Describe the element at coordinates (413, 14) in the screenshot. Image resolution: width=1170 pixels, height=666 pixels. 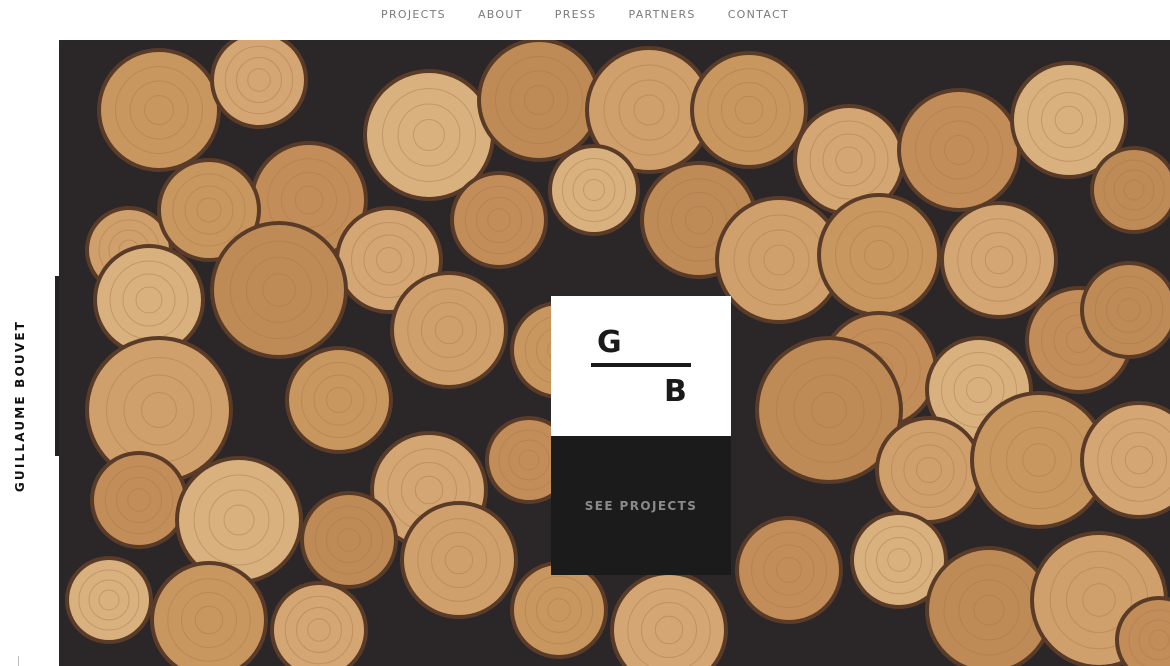
I see `nav-item-projects: PROJECTS` at that location.